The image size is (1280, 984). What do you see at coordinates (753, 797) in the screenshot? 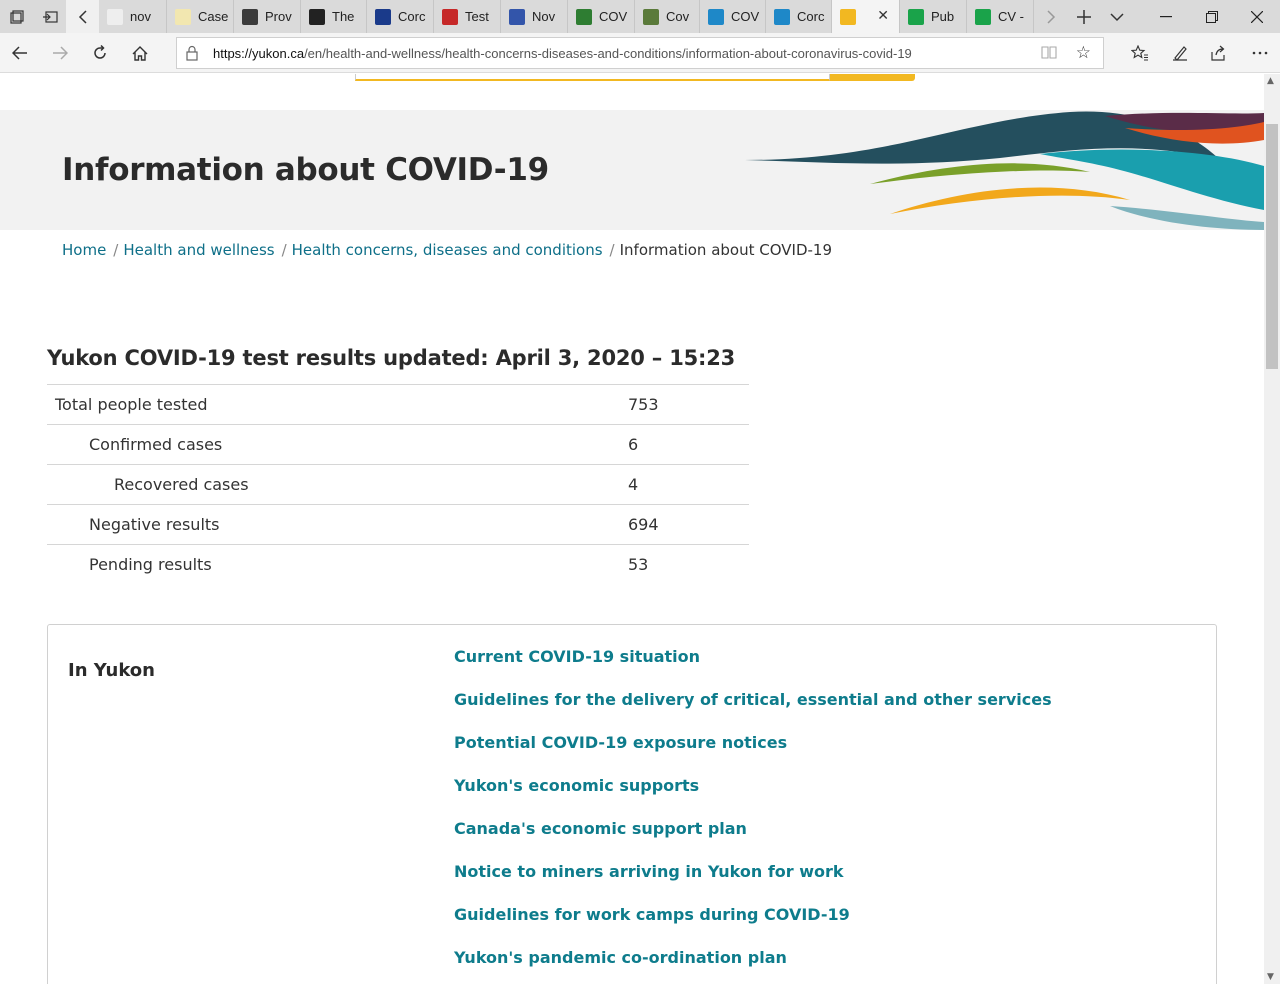
I see `list-item: Yukon's economic supports` at bounding box center [753, 797].